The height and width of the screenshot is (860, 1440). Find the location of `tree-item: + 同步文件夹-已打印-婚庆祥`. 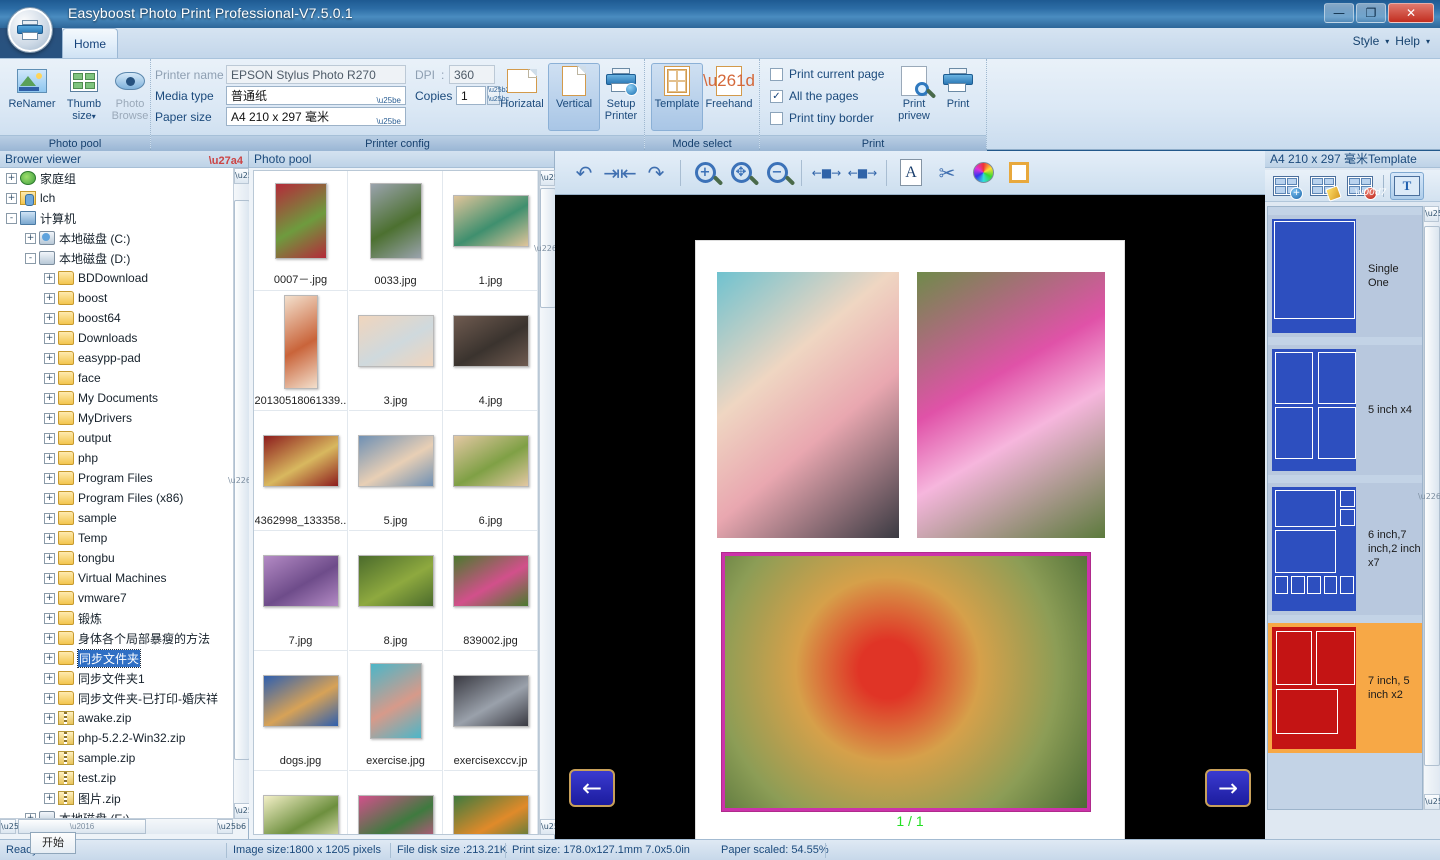

tree-item: + 同步文件夹-已打印-婚庆祥 is located at coordinates (116, 698).